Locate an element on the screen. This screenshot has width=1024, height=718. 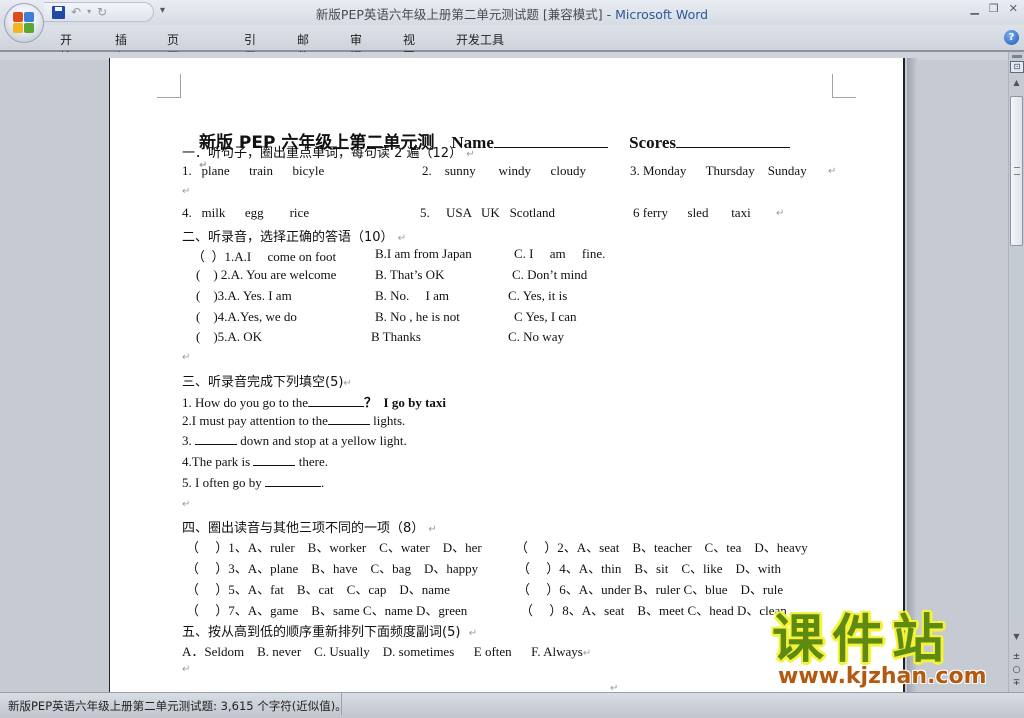
watermark-text: 课件站 is located at coordinates (862, 640).